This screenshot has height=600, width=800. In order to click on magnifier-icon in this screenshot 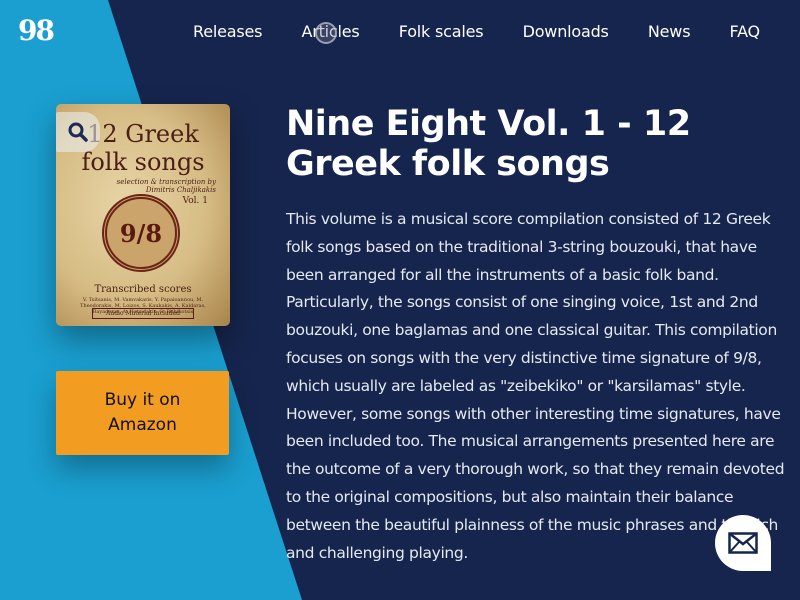, I will do `click(78, 132)`.